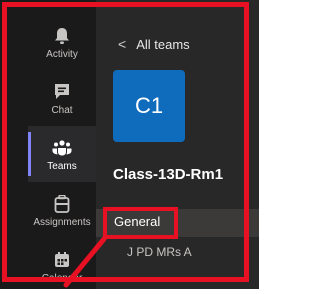 The width and height of the screenshot is (320, 294). I want to click on rail-label-teams: Teams, so click(62, 166).